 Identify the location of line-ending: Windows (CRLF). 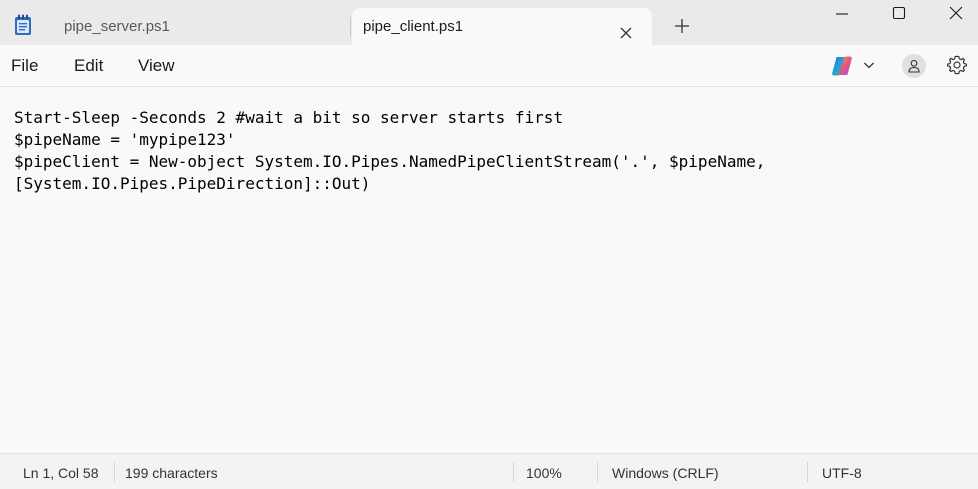
(665, 473).